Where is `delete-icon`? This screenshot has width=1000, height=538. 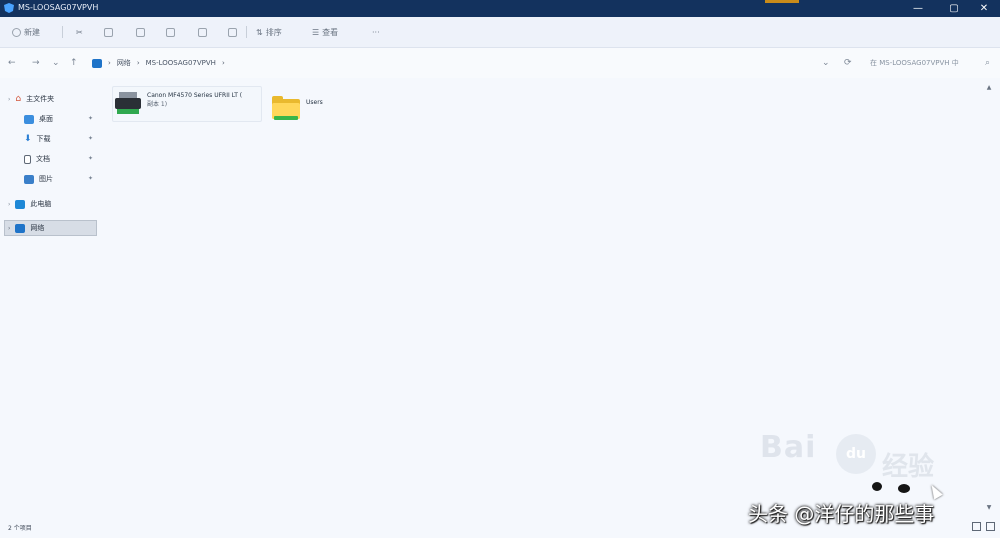 delete-icon is located at coordinates (232, 32).